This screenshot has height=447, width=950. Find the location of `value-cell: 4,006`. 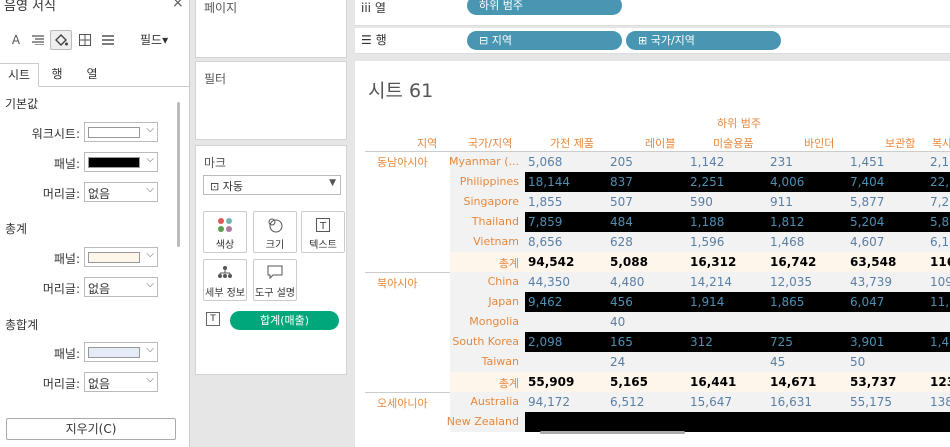

value-cell: 4,006 is located at coordinates (787, 182).